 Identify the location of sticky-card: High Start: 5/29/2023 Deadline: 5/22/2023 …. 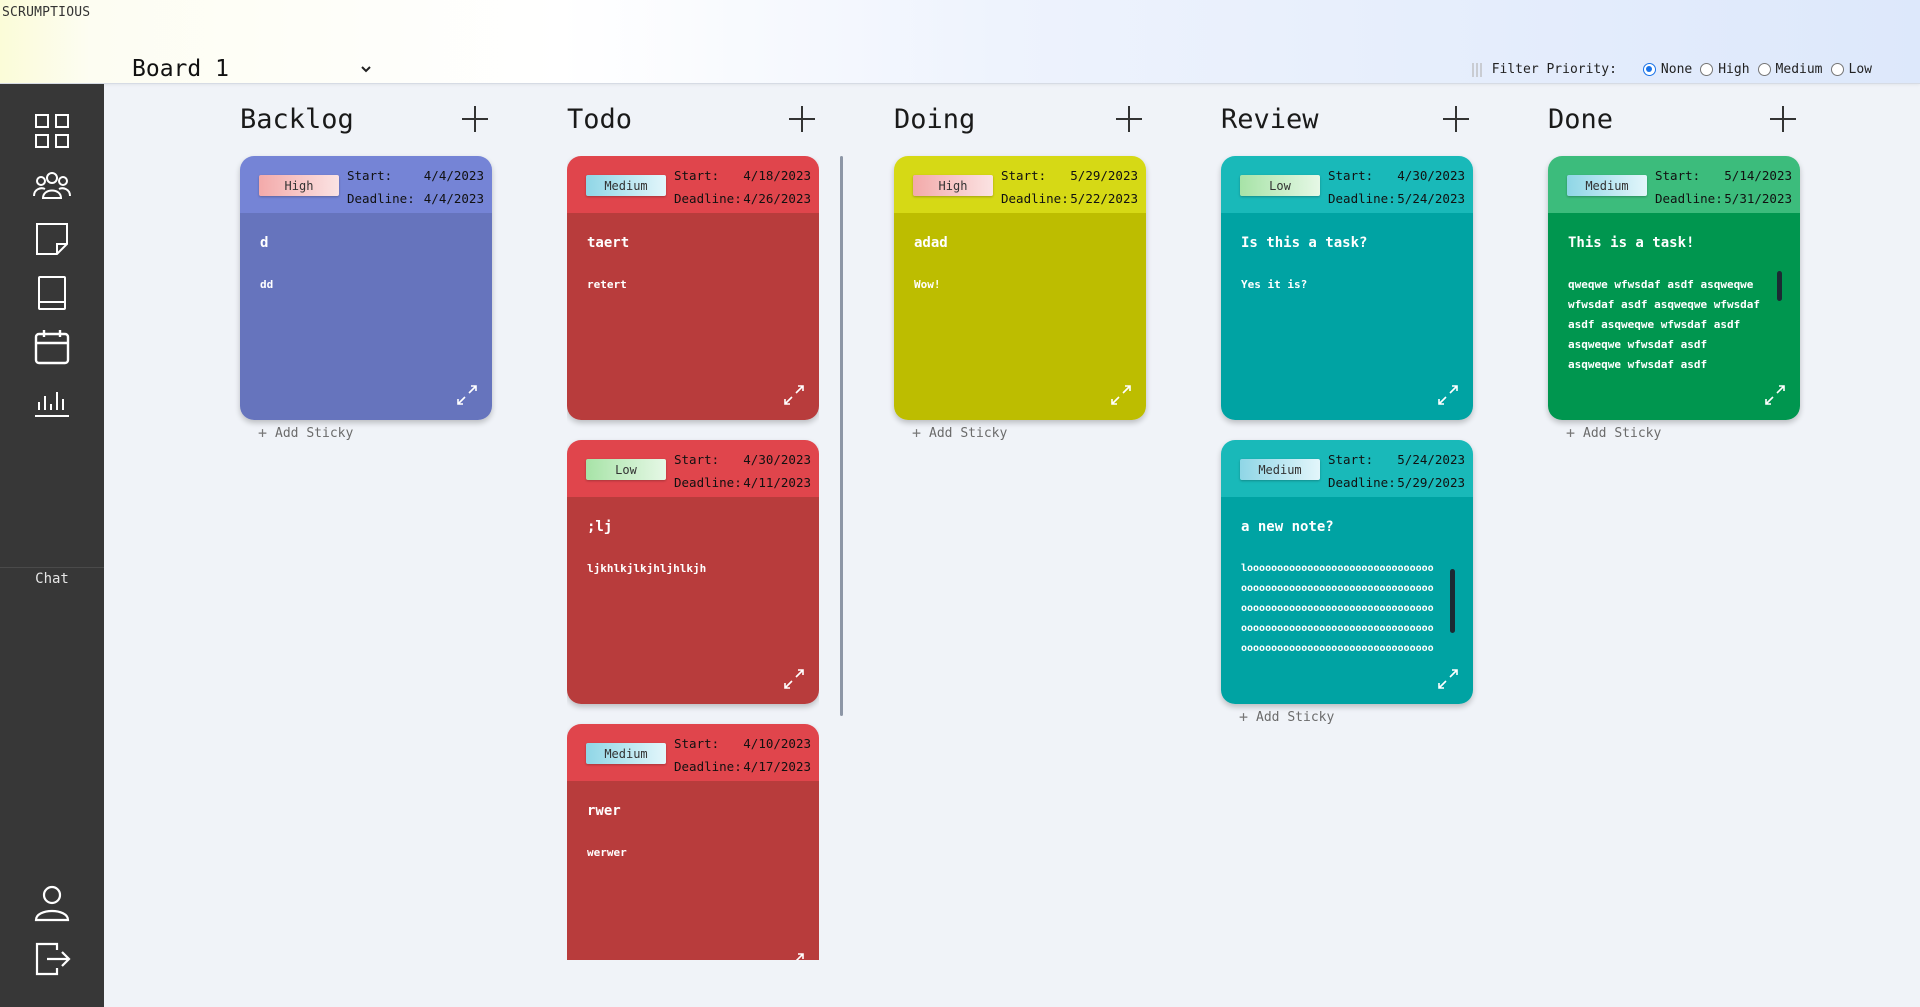
(1020, 288).